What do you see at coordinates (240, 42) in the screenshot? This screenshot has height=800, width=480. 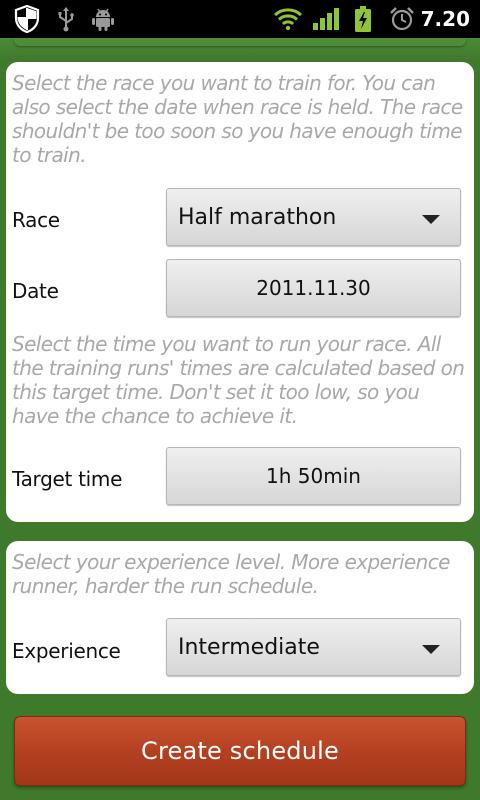 I see `top-panel-shadow` at bounding box center [240, 42].